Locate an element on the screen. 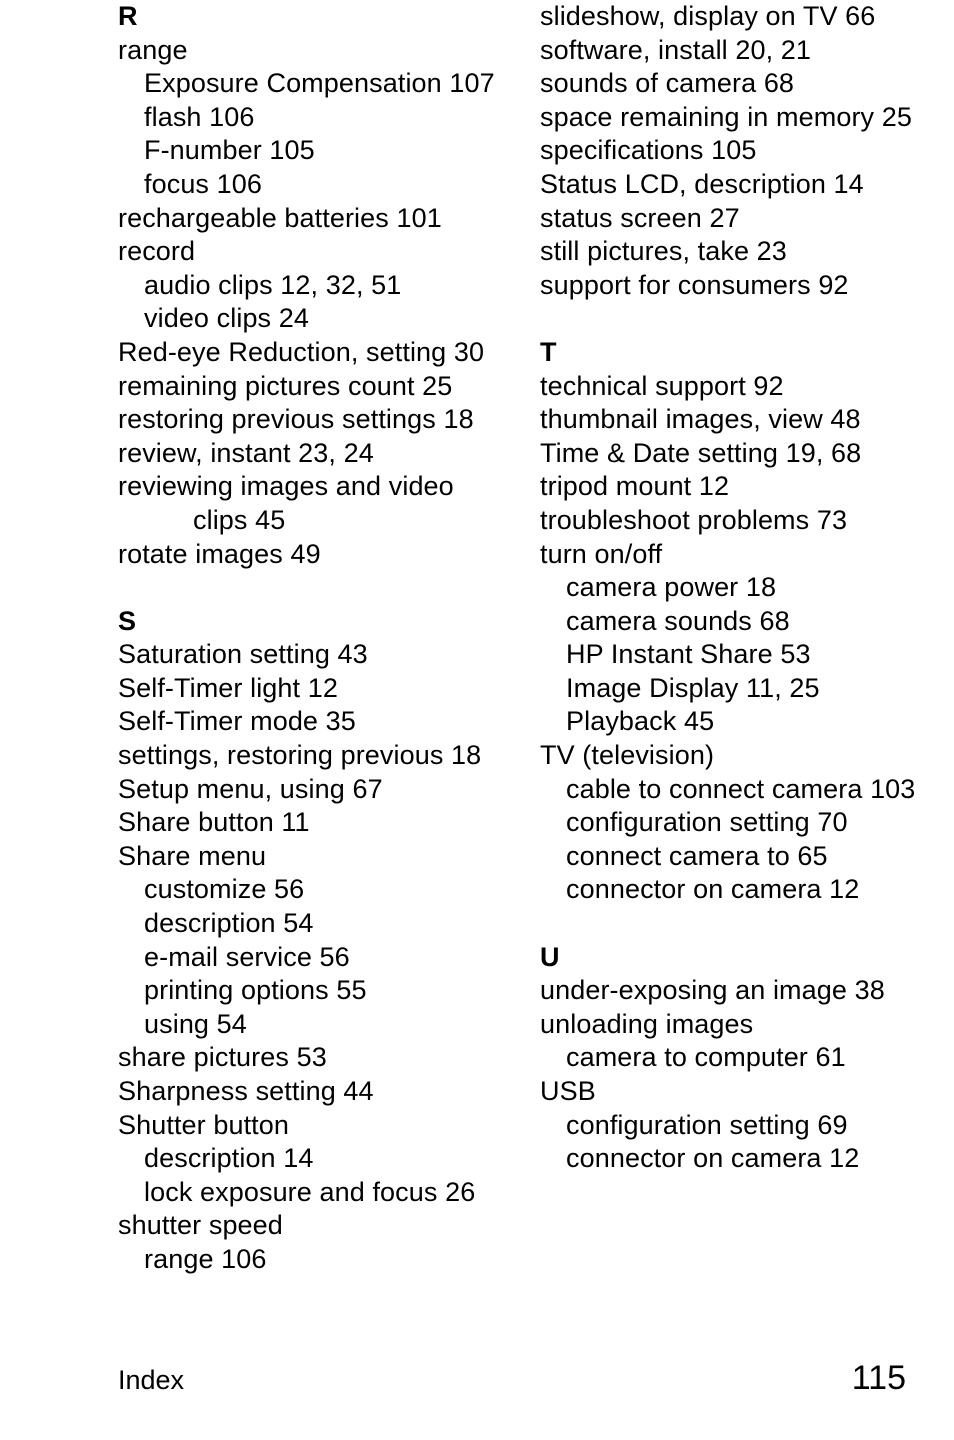  section-heading-s: S is located at coordinates (127, 620).